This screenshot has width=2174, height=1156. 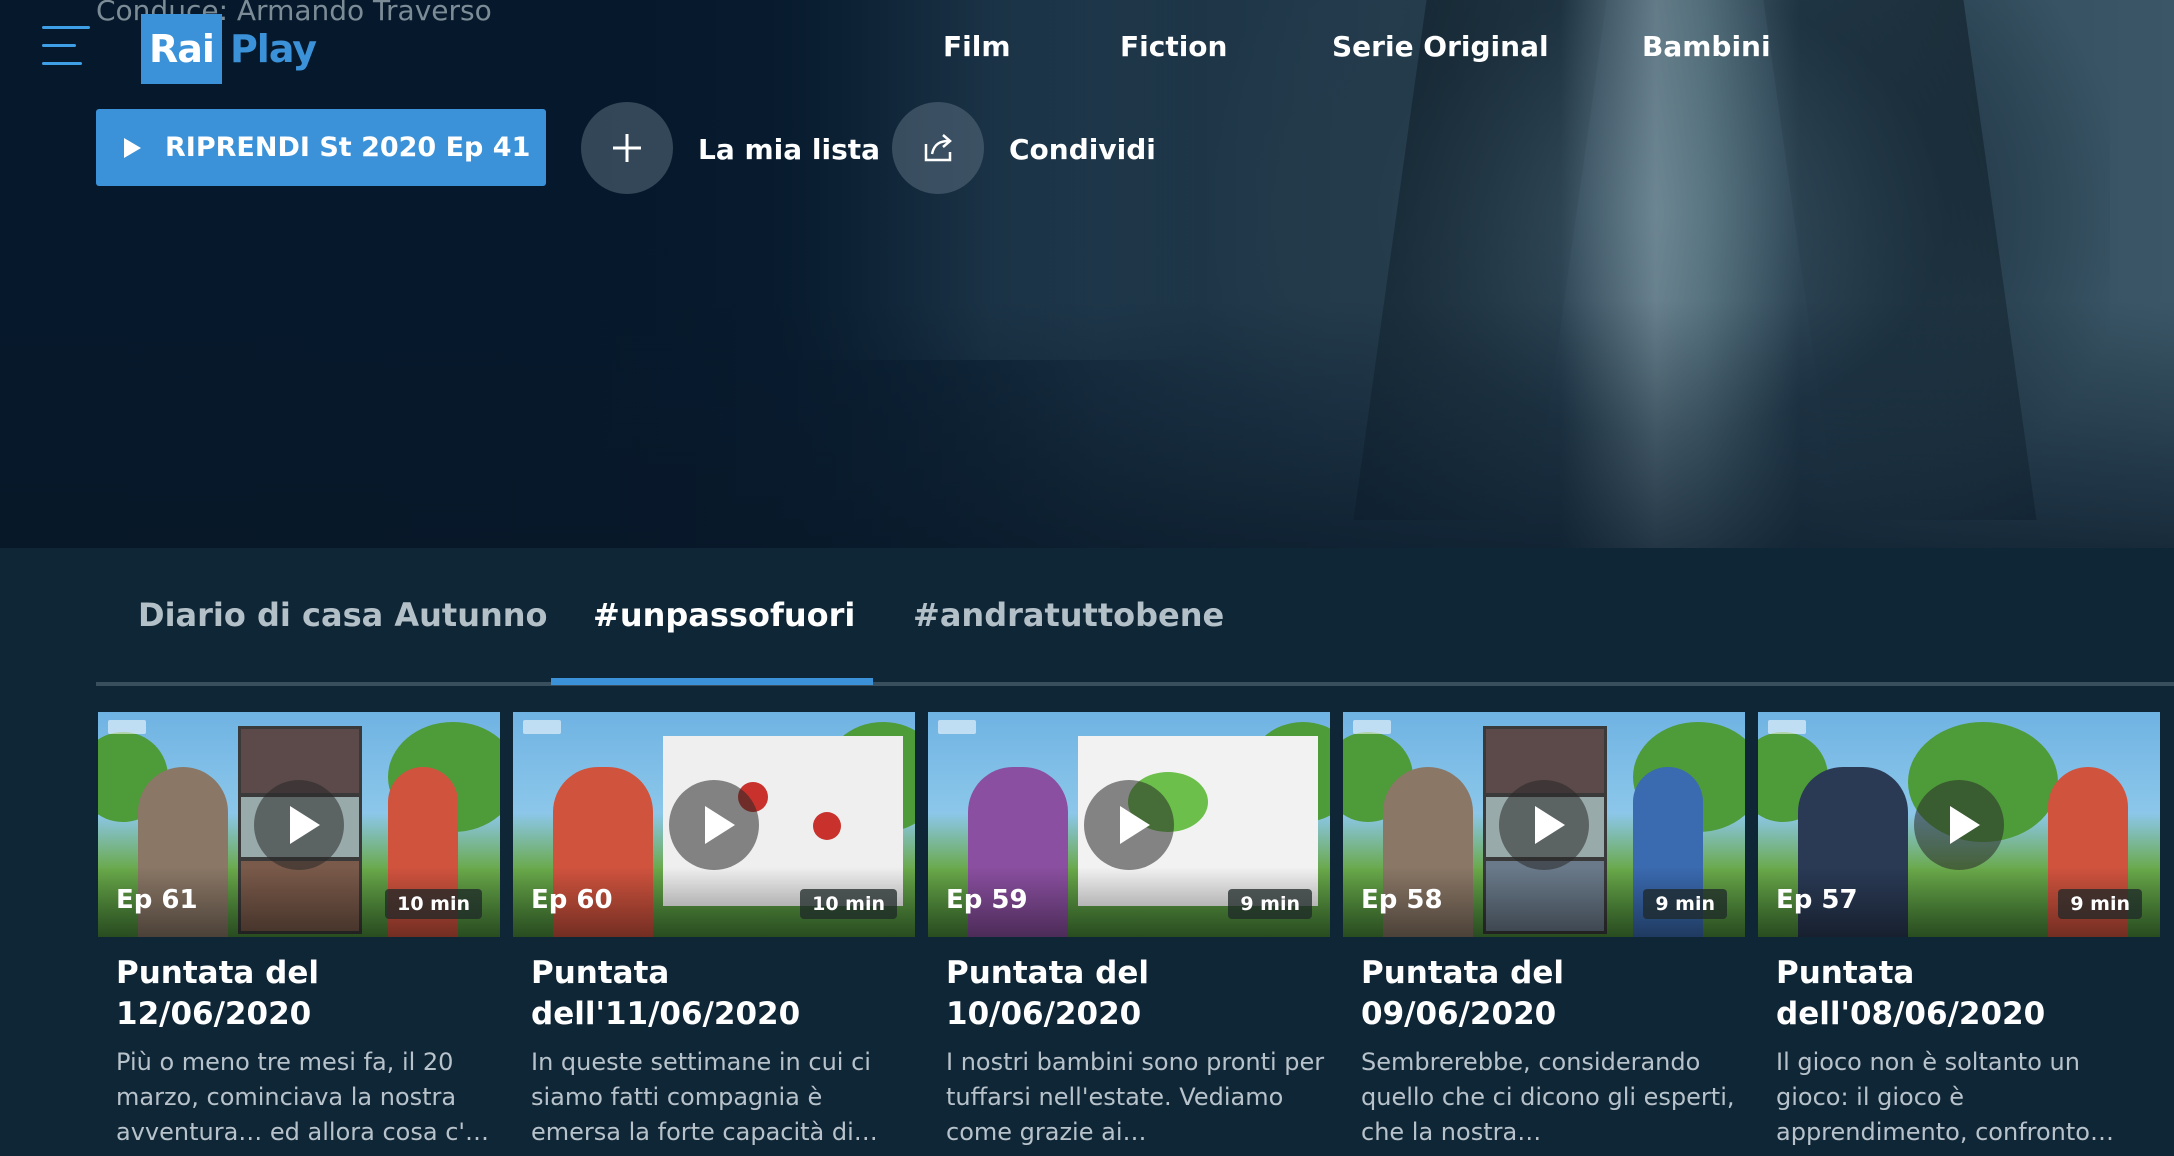 I want to click on episode-number: Ep 60, so click(x=572, y=900).